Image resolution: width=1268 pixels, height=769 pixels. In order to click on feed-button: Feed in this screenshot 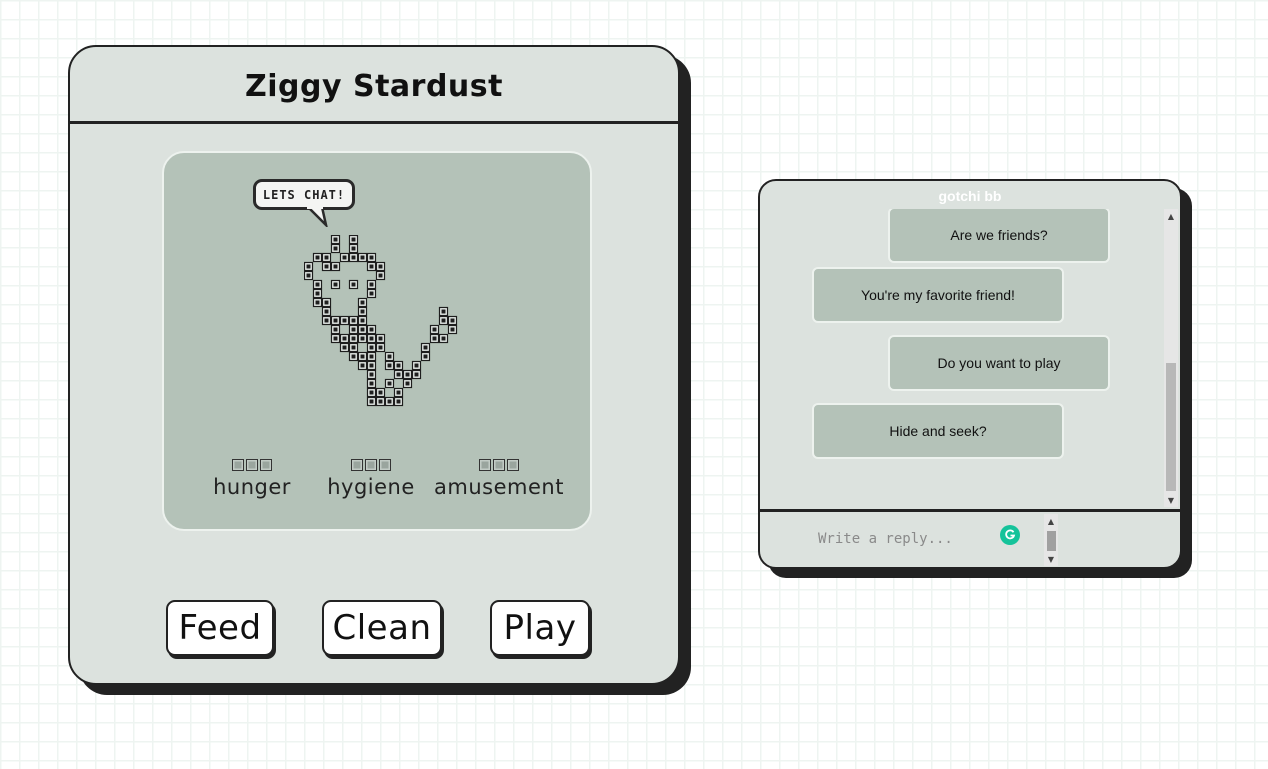, I will do `click(220, 628)`.